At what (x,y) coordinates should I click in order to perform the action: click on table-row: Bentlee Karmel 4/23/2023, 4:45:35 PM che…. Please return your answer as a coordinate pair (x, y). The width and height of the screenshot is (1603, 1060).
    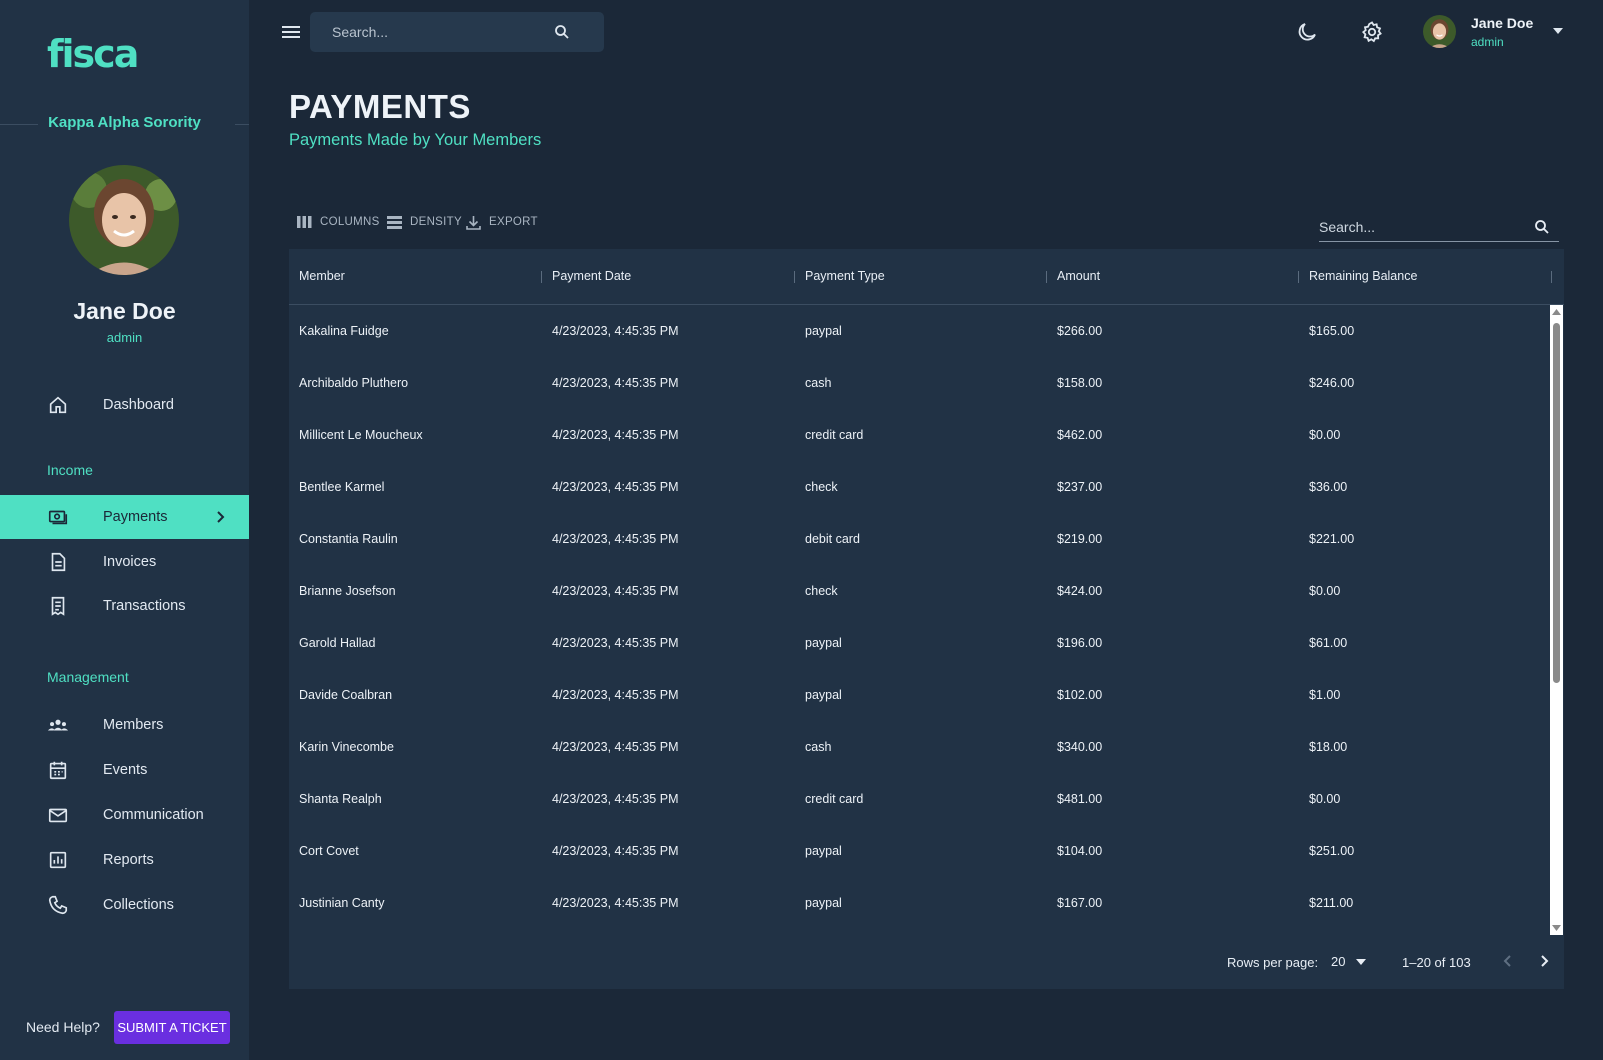
    Looking at the image, I should click on (919, 488).